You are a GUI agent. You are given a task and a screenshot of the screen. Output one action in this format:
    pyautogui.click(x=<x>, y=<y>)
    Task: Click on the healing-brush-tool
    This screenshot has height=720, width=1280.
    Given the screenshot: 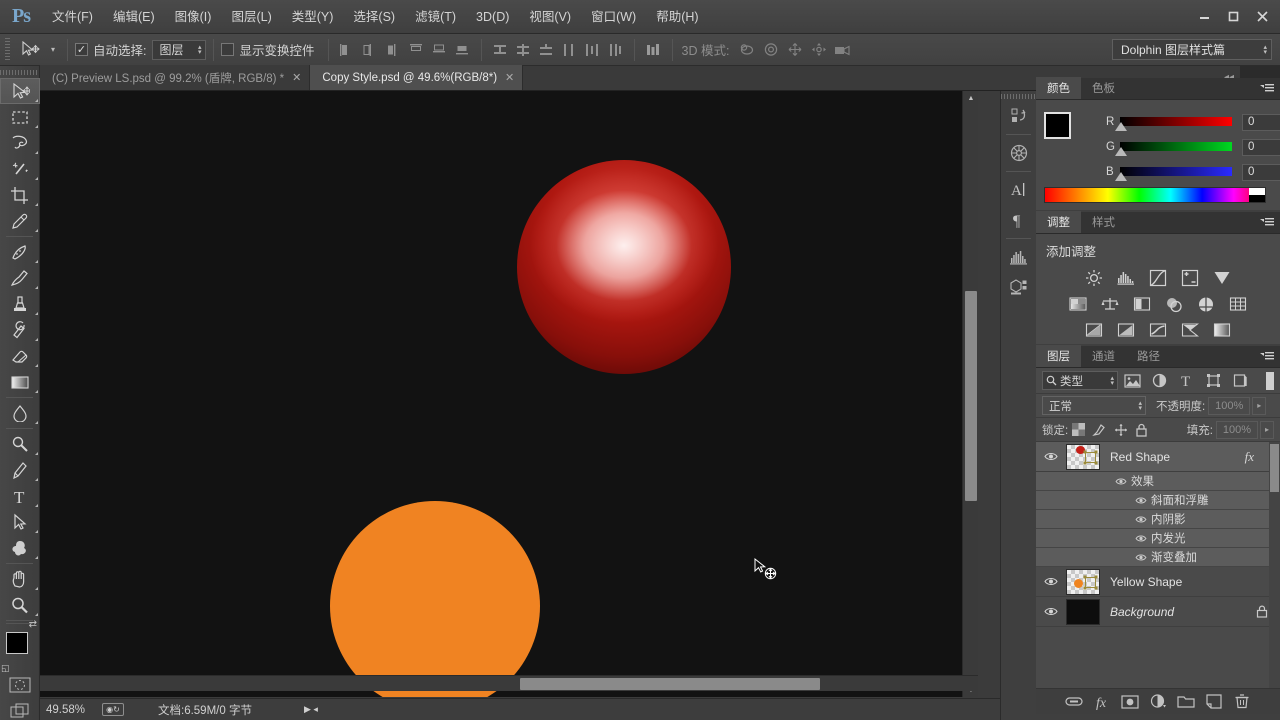 What is the action you would take?
    pyautogui.click(x=20, y=252)
    